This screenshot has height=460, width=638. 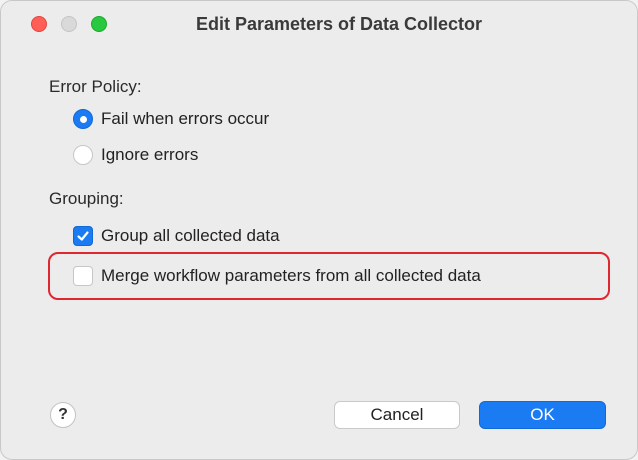 What do you see at coordinates (83, 236) in the screenshot?
I see `checkmark-icon` at bounding box center [83, 236].